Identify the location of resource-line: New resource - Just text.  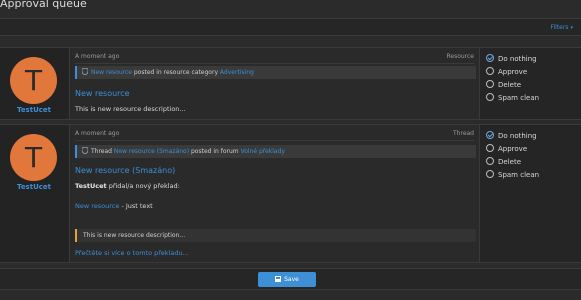
(114, 206).